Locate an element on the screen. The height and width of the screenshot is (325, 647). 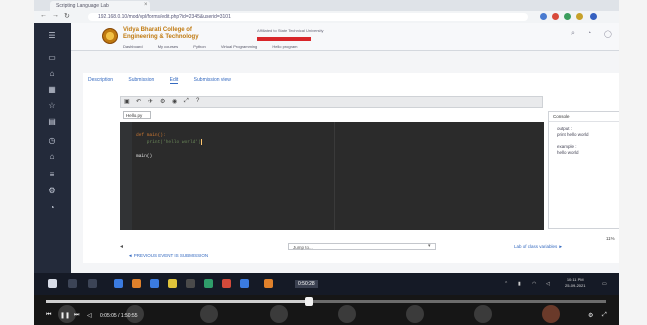
breadcrumb-item: Dashboard is located at coordinates (133, 46).